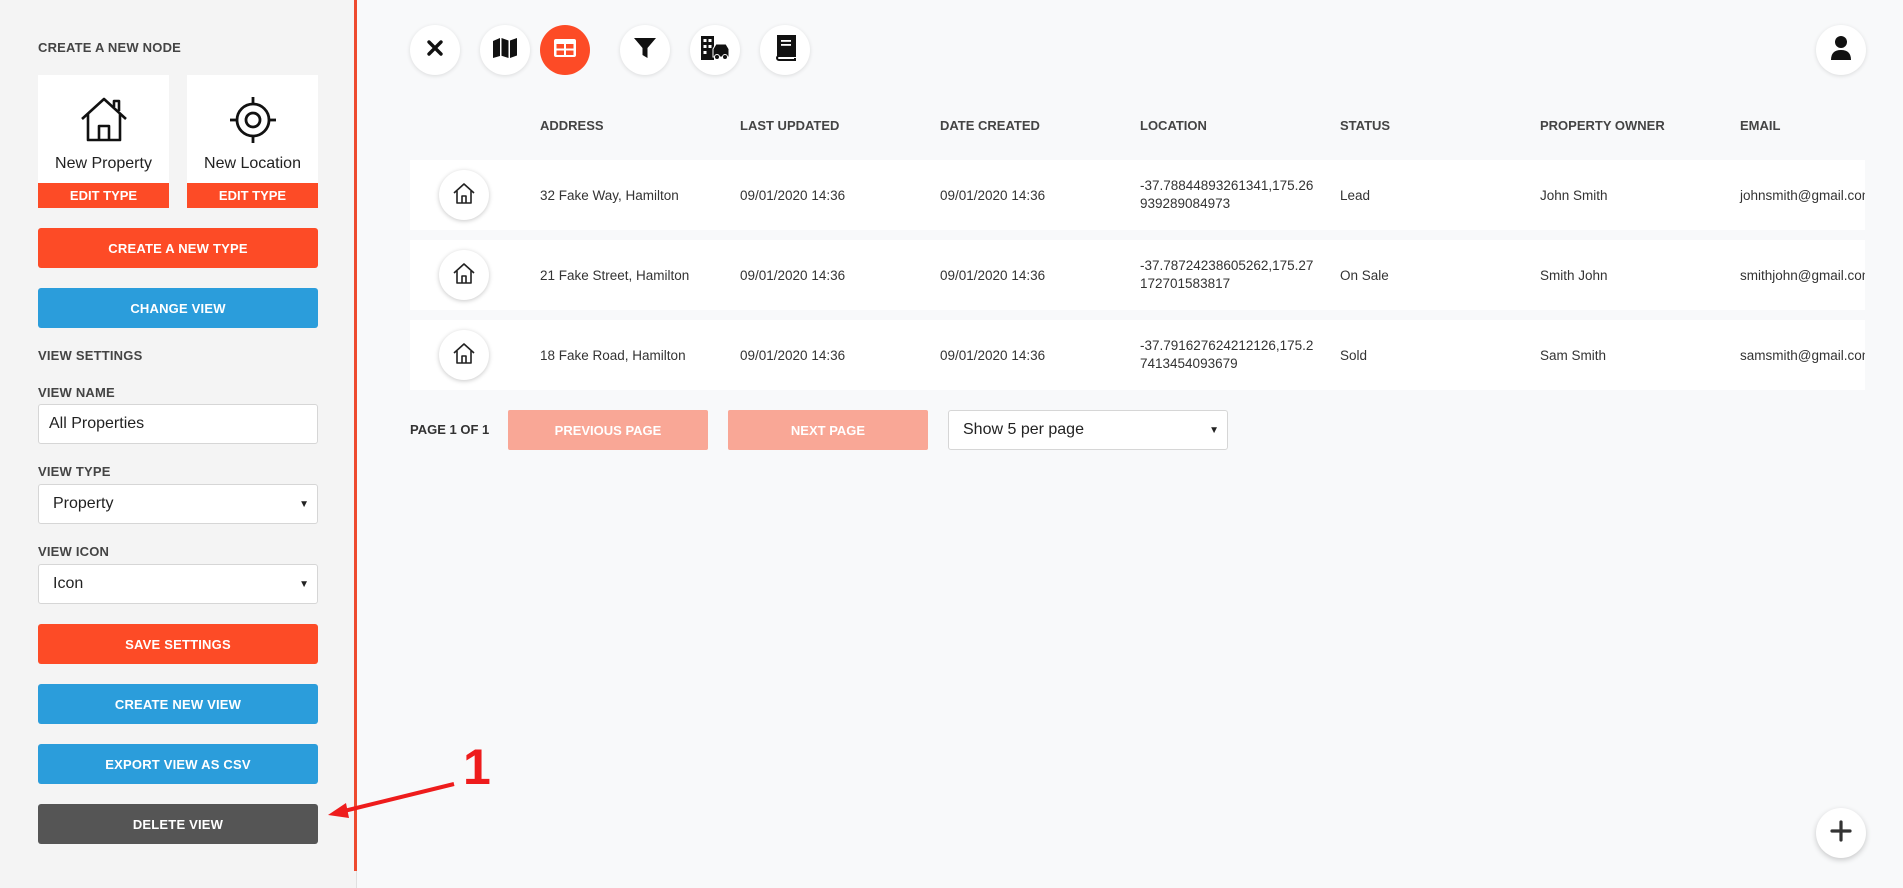 The width and height of the screenshot is (1903, 888). I want to click on filter-button, so click(645, 50).